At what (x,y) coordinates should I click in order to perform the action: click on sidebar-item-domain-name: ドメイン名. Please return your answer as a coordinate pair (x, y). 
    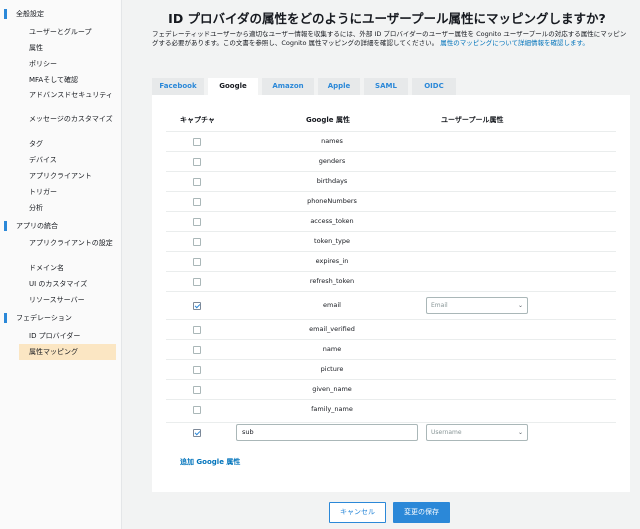
    Looking at the image, I should click on (60, 268).